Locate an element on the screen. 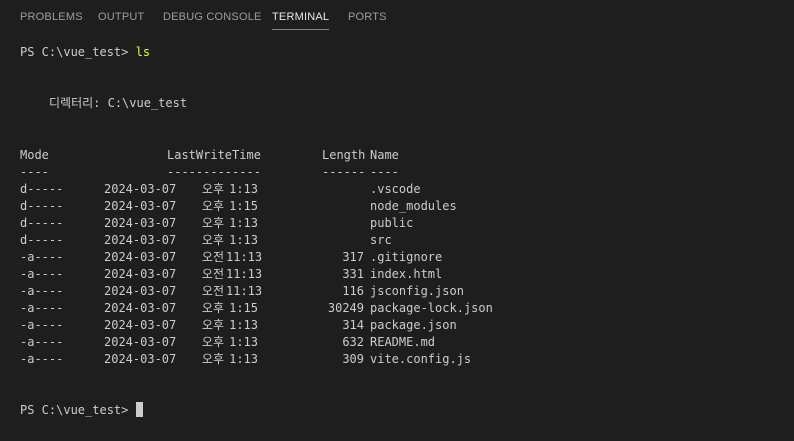 The height and width of the screenshot is (441, 794). underline-length: ------ is located at coordinates (344, 172).